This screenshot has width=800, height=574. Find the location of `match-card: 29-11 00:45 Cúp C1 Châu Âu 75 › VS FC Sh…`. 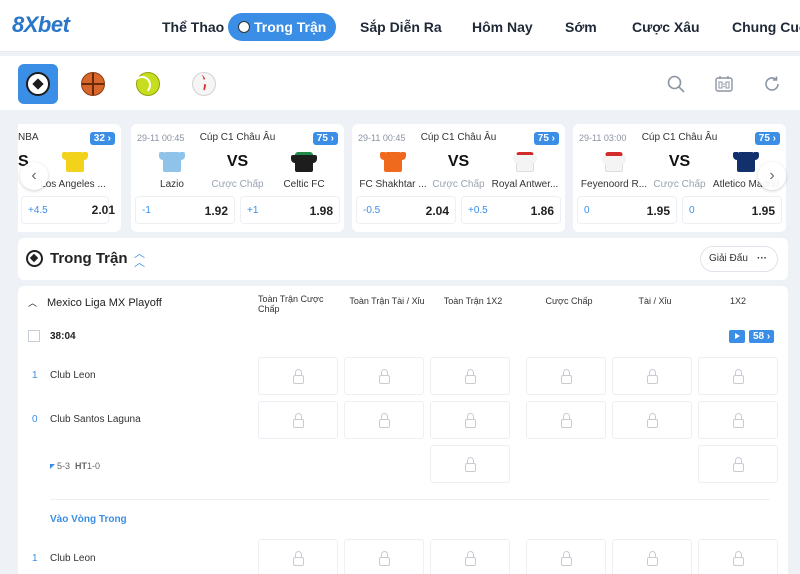

match-card: 29-11 00:45 Cúp C1 Châu Âu 75 › VS FC Sh… is located at coordinates (458, 178).